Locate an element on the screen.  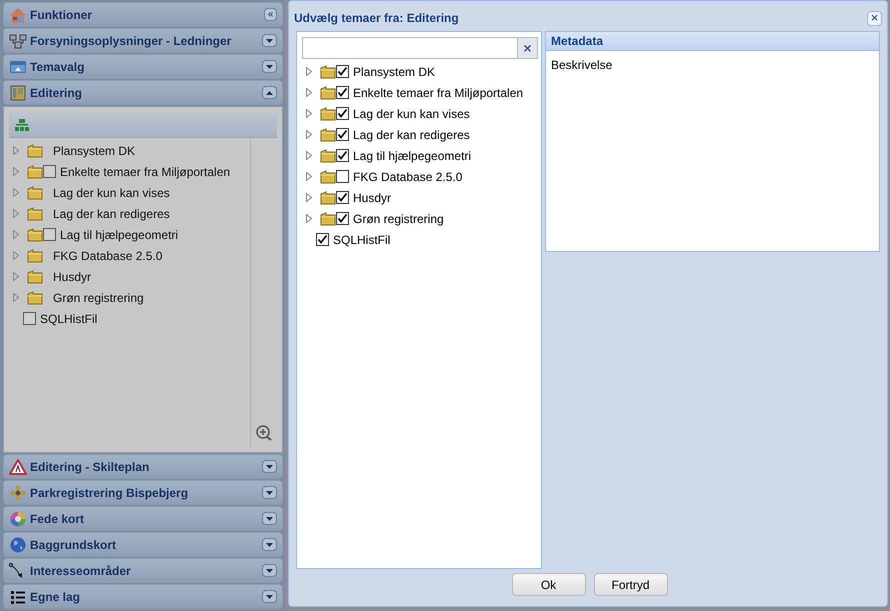
panel-title: Funktioner is located at coordinates (61, 15).